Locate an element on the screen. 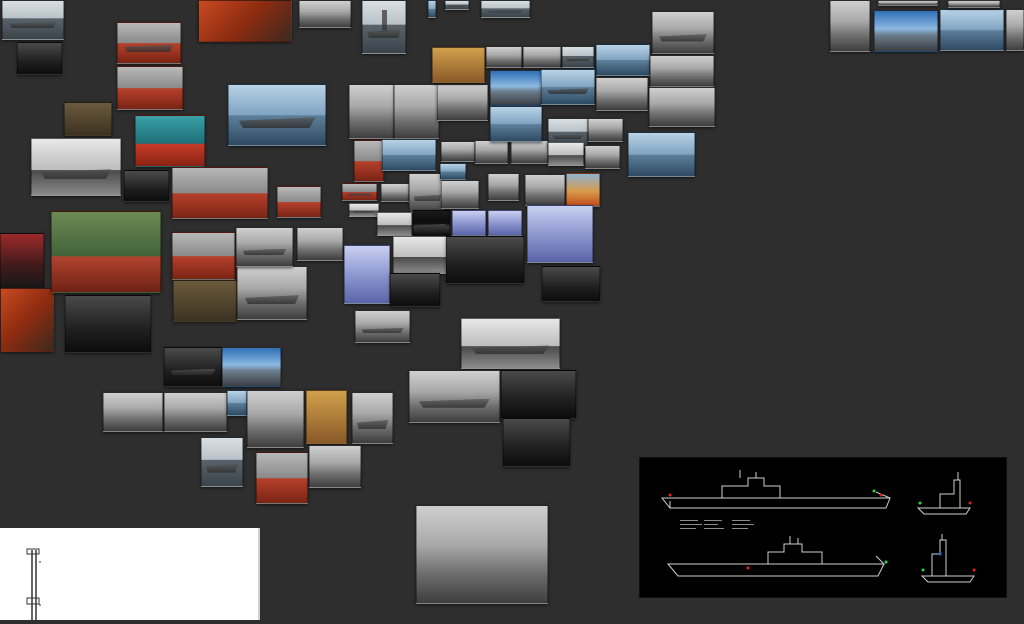 The image size is (1024, 624). blueprint-svg is located at coordinates (818, 526).